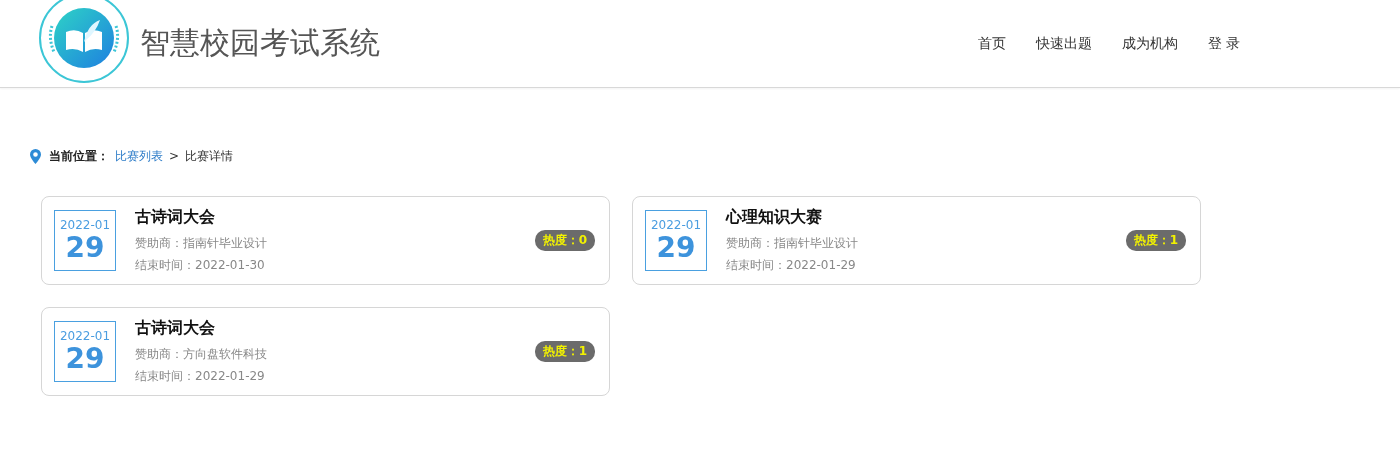  What do you see at coordinates (79, 156) in the screenshot?
I see `breadcrumb-label: 当前位置：` at bounding box center [79, 156].